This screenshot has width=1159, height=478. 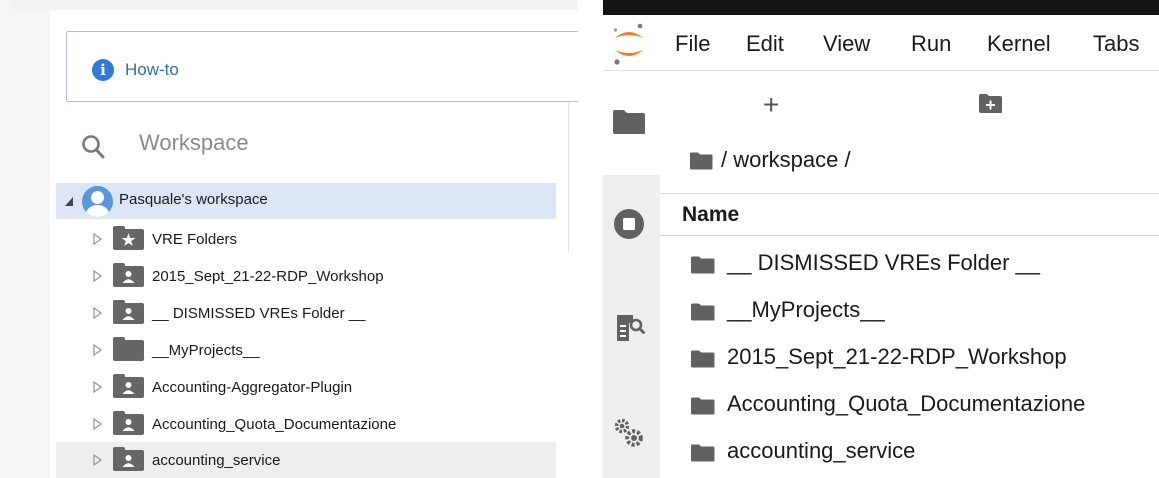 I want to click on breadcrumb-folder-icon, so click(x=701, y=161).